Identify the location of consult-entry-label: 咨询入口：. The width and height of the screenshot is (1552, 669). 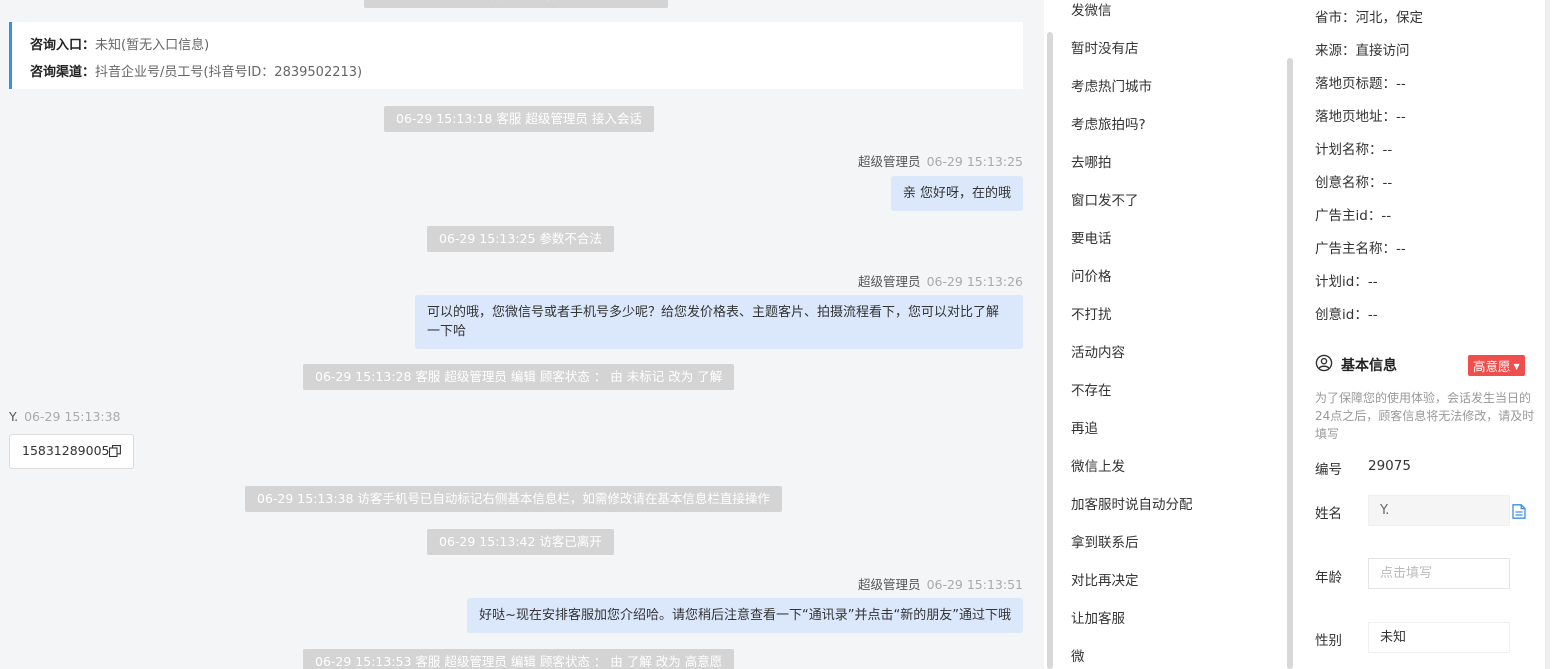
(63, 45).